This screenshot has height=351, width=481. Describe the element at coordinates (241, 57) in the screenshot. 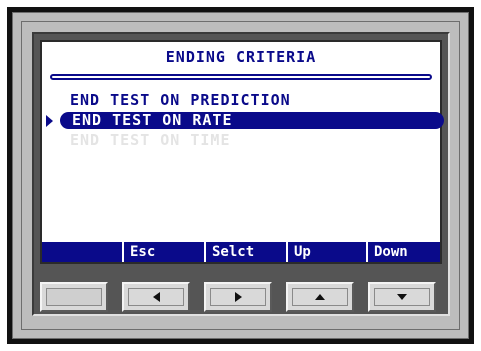

I see `screen-title: ENDING CRITERIA` at that location.